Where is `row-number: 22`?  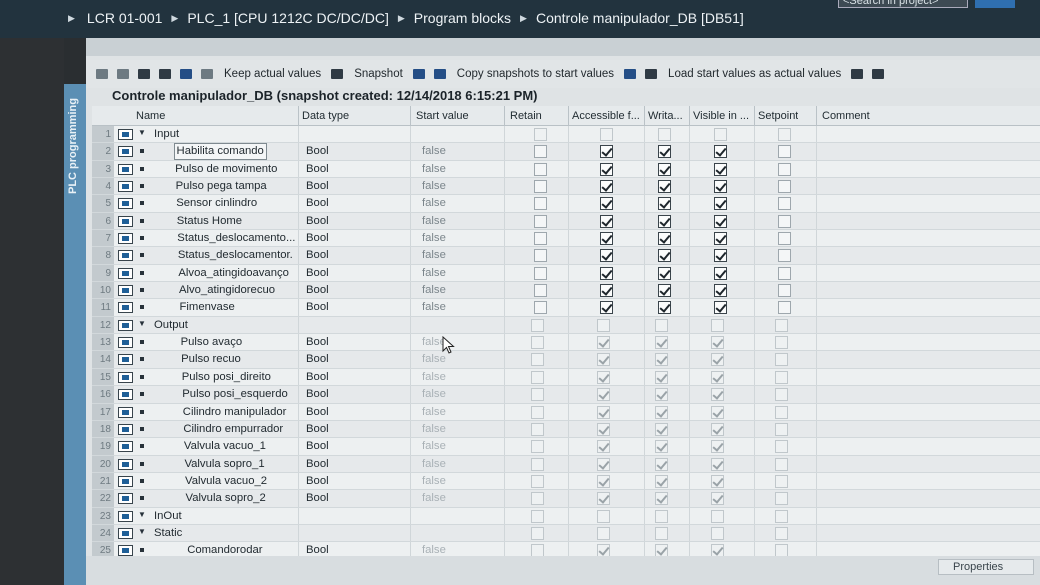
row-number: 22 is located at coordinates (103, 498).